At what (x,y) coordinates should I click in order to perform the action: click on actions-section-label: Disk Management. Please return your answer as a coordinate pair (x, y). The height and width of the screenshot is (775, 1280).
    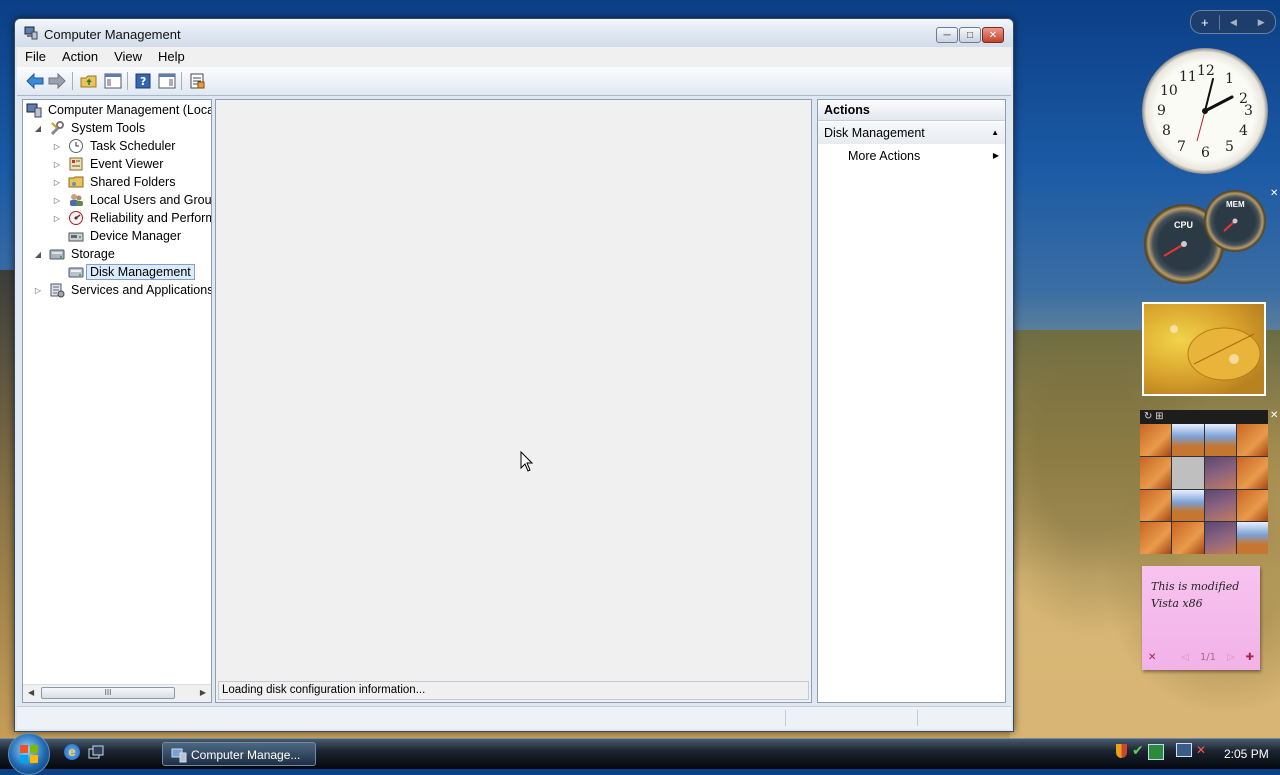
    Looking at the image, I should click on (874, 133).